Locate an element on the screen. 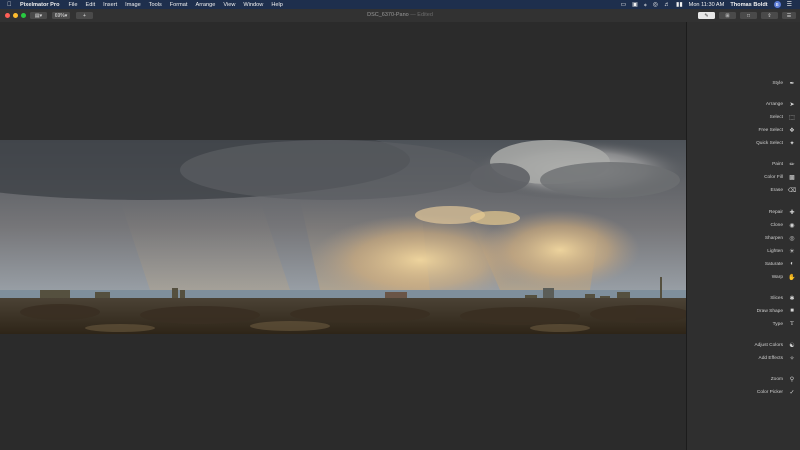 The height and width of the screenshot is (450, 800). tool-lighten: Lighten ☀ is located at coordinates (781, 251).